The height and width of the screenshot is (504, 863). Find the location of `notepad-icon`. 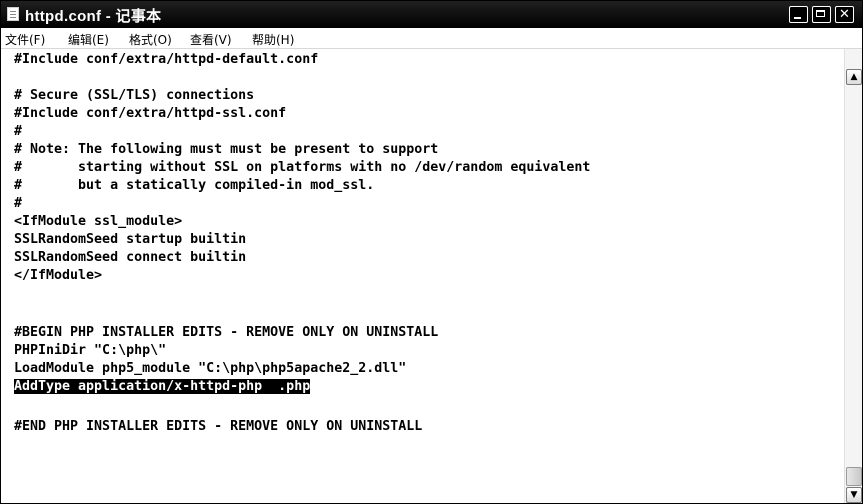

notepad-icon is located at coordinates (13, 14).